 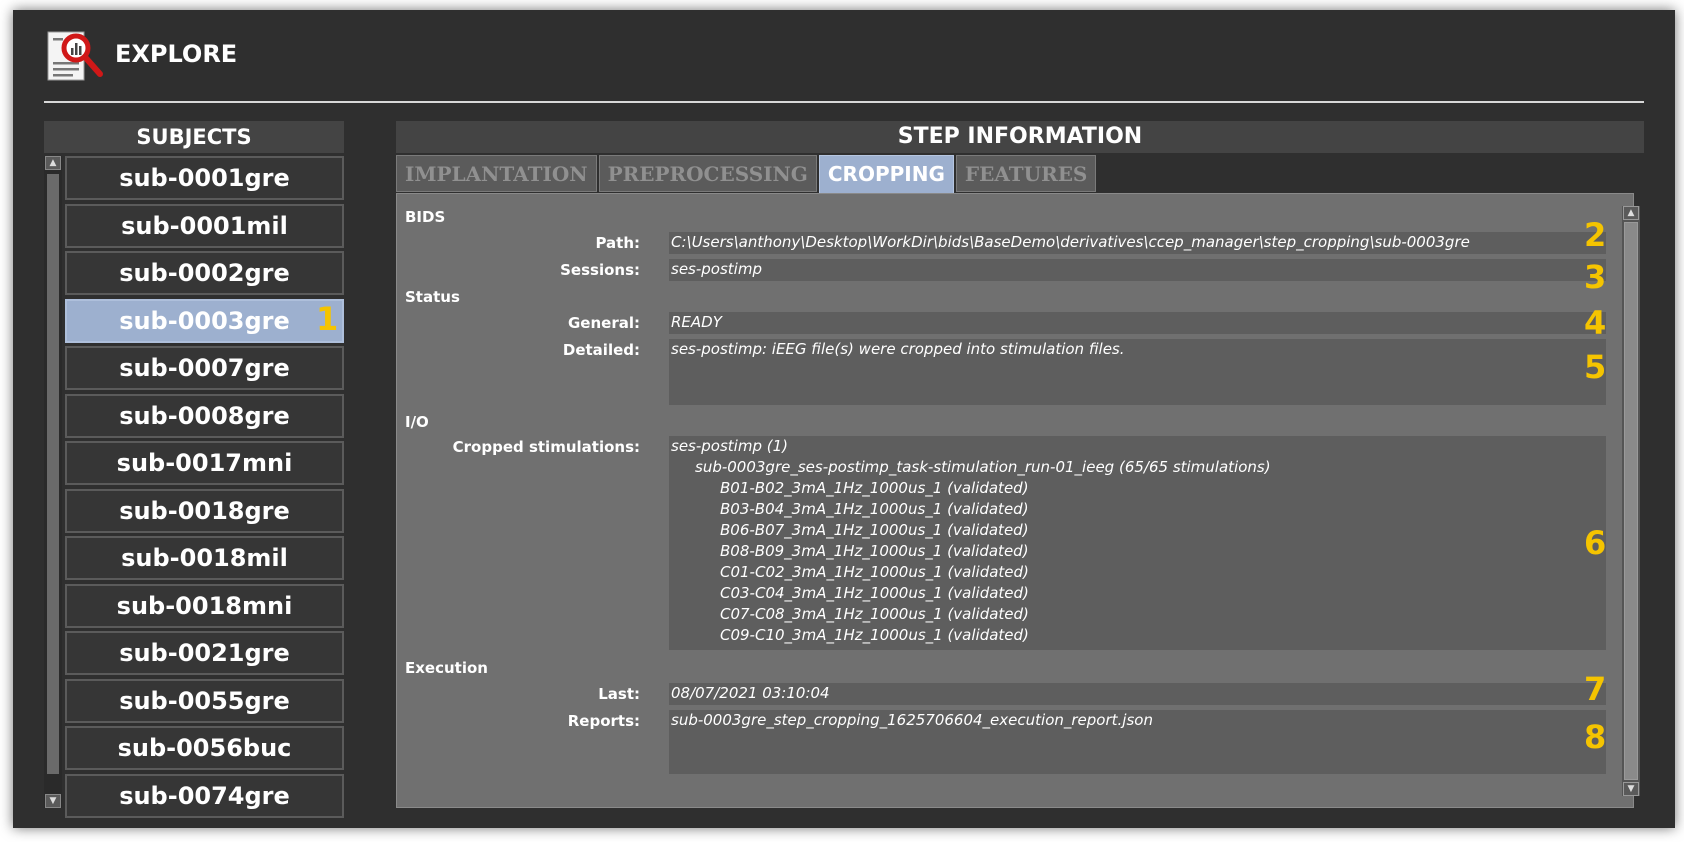 I want to click on subject-item: sub-0056buc, so click(x=204, y=748).